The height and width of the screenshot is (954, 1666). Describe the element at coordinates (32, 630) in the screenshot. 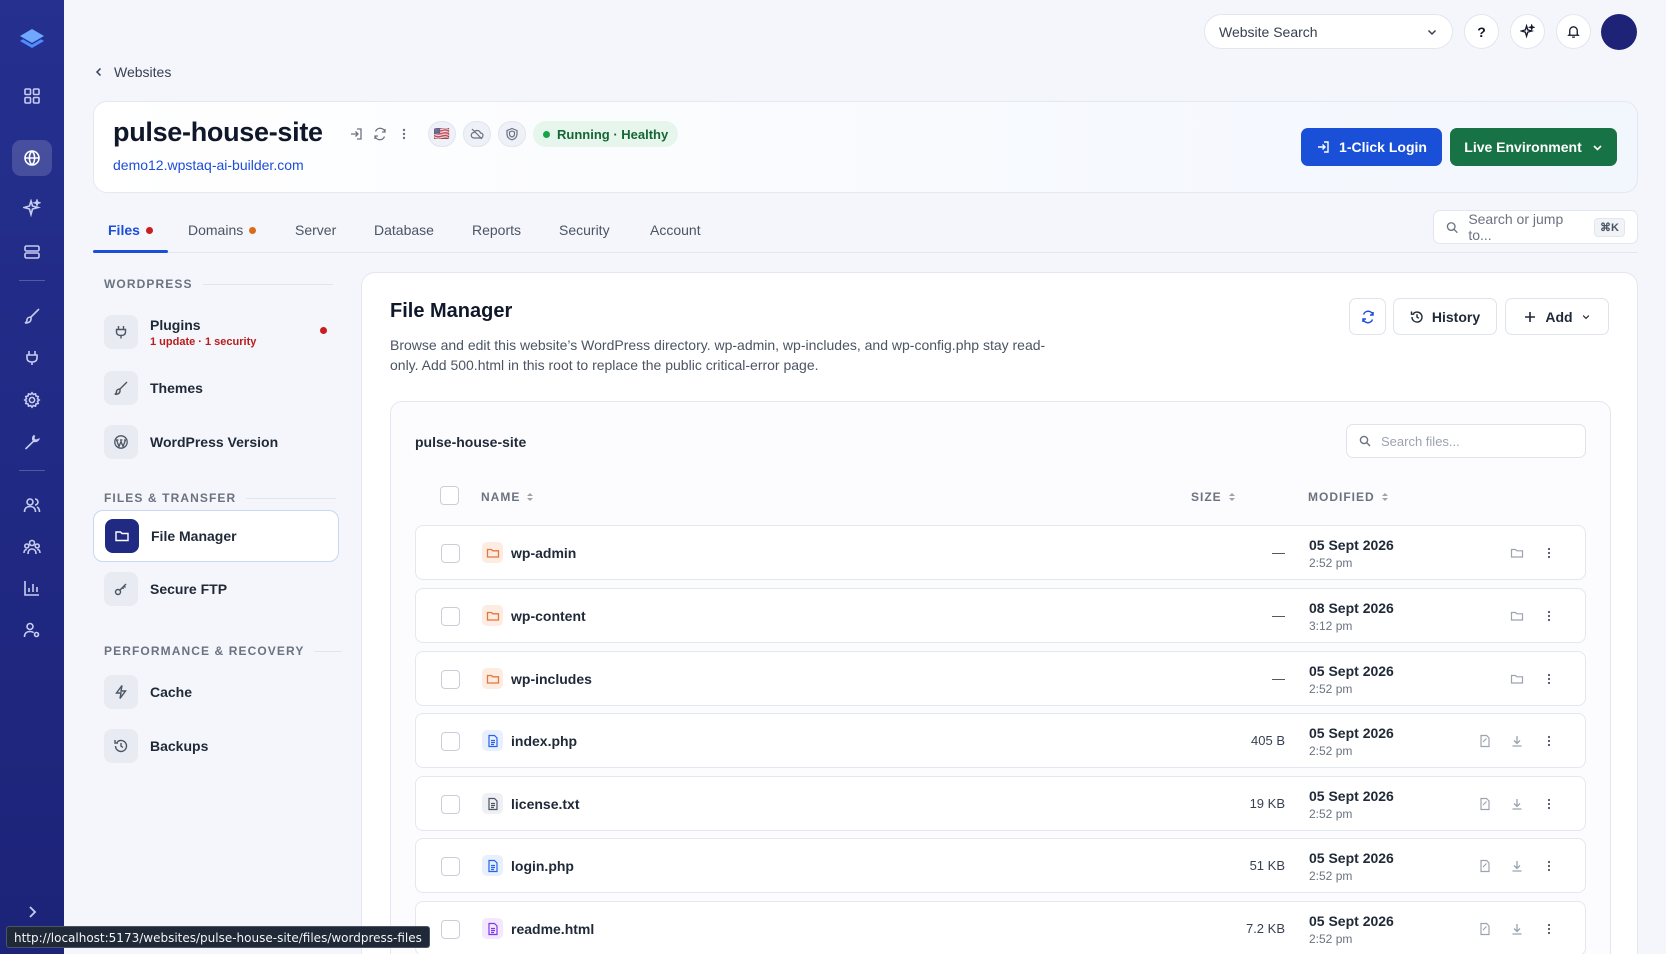

I see `user-settings-icon` at that location.